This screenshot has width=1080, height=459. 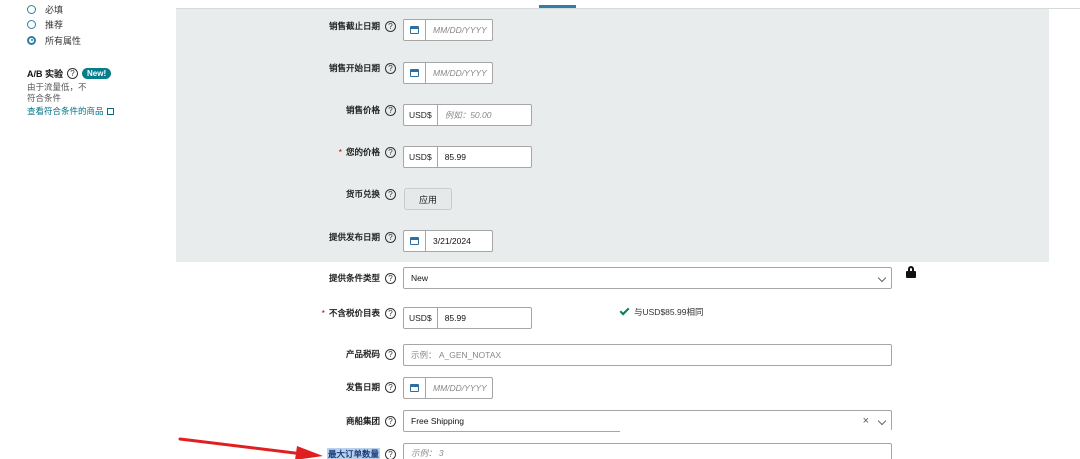 What do you see at coordinates (362, 354) in the screenshot?
I see `product-tax-code-label-text: 产品税码` at bounding box center [362, 354].